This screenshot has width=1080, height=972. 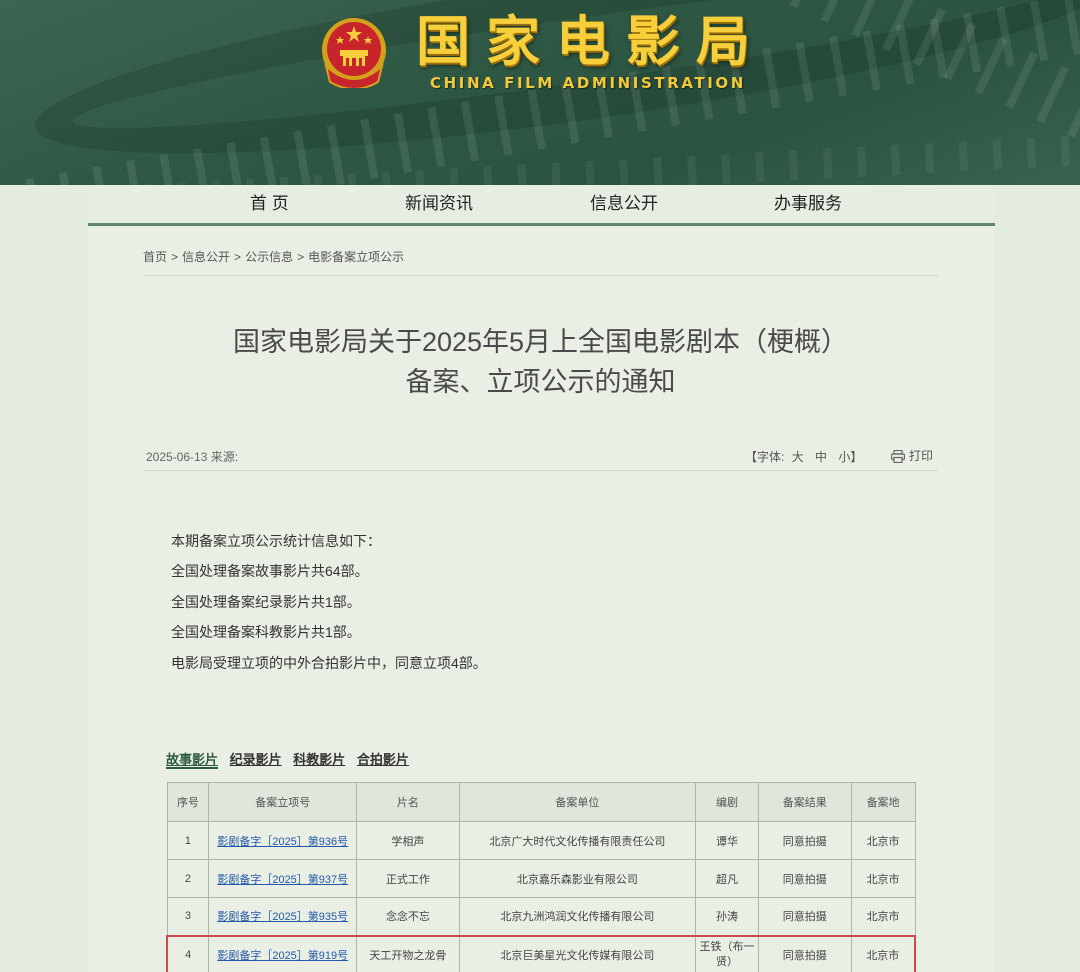 What do you see at coordinates (727, 802) in the screenshot?
I see `column-header: 编剧` at bounding box center [727, 802].